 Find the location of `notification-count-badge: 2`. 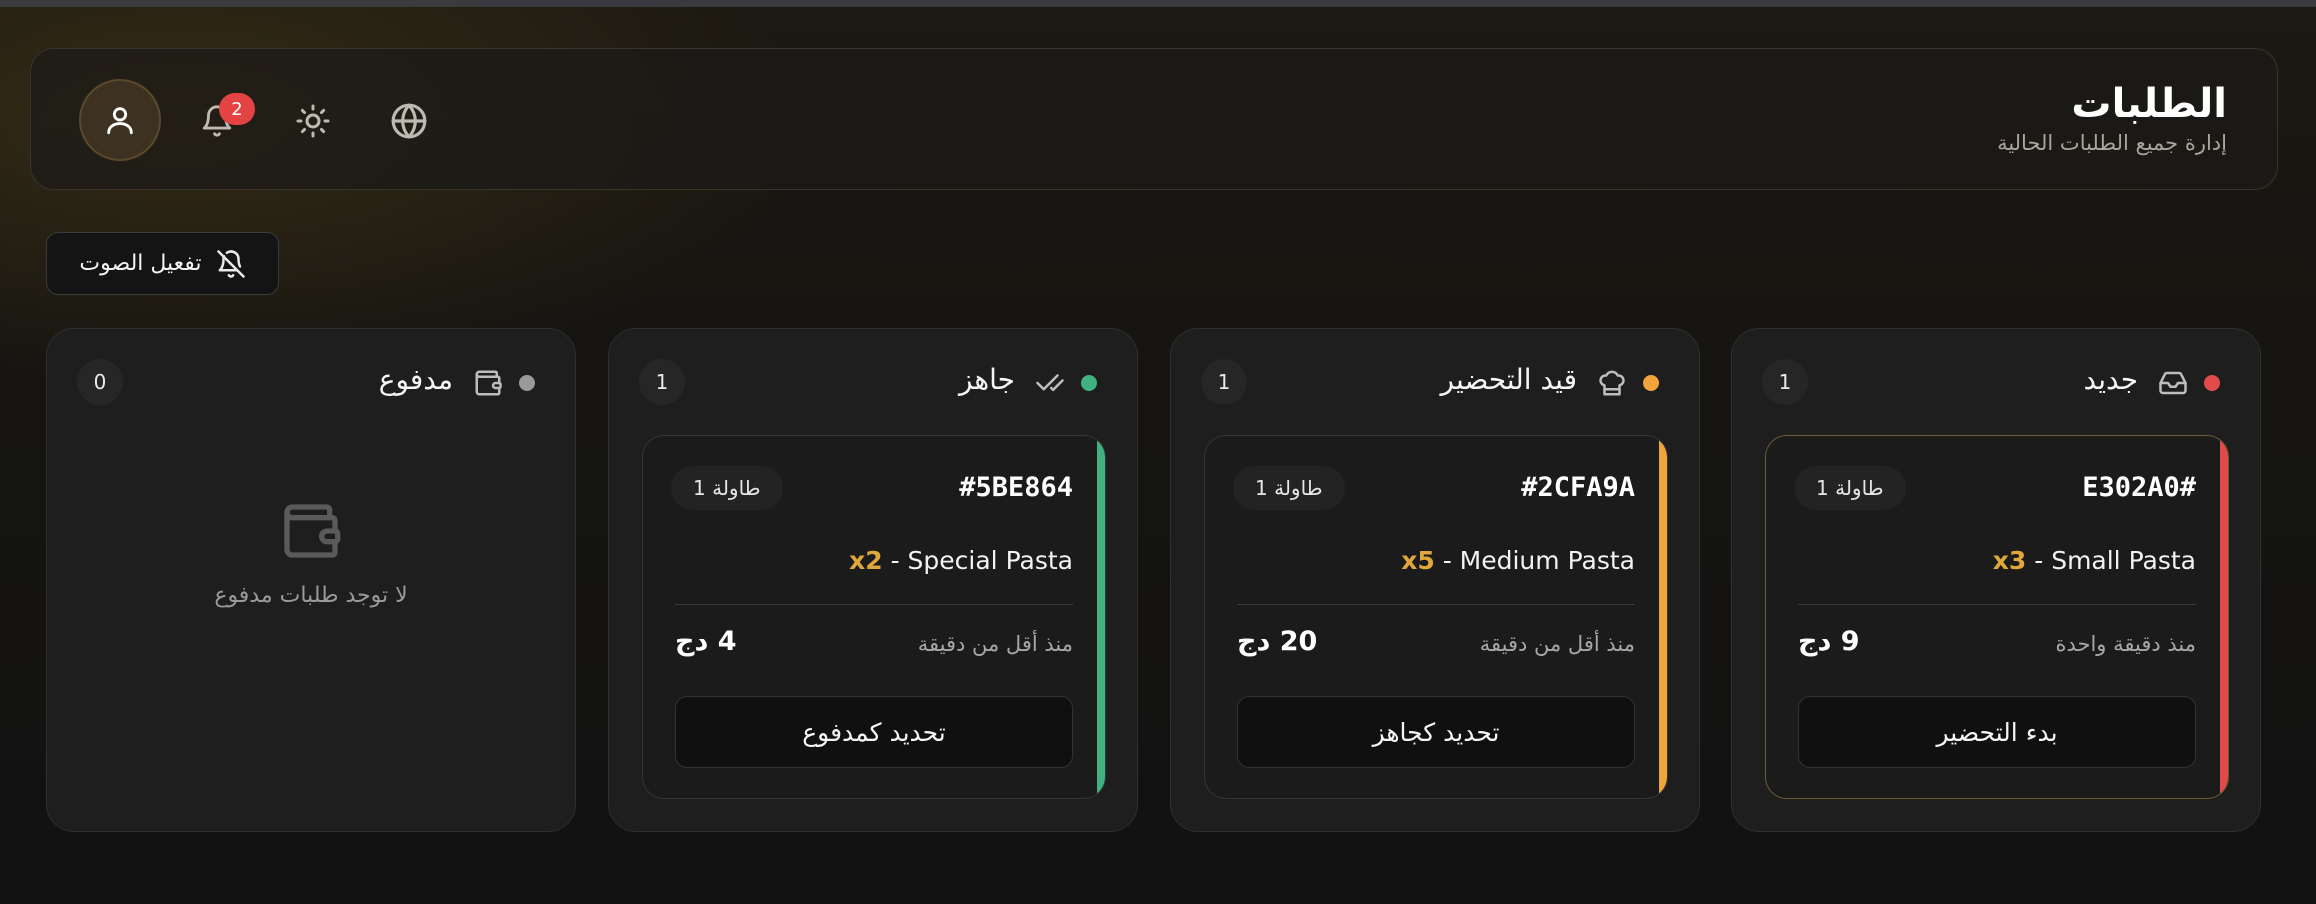

notification-count-badge: 2 is located at coordinates (237, 109).